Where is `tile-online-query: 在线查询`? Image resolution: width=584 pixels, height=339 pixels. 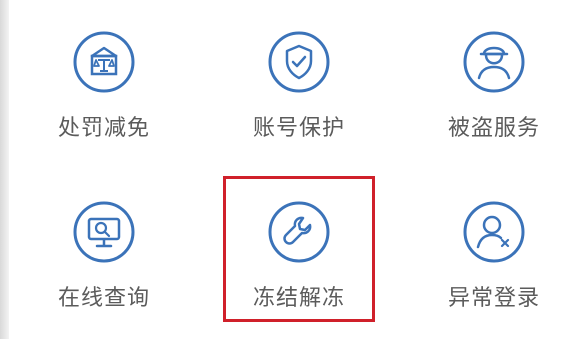 tile-online-query: 在线查询 is located at coordinates (104, 265).